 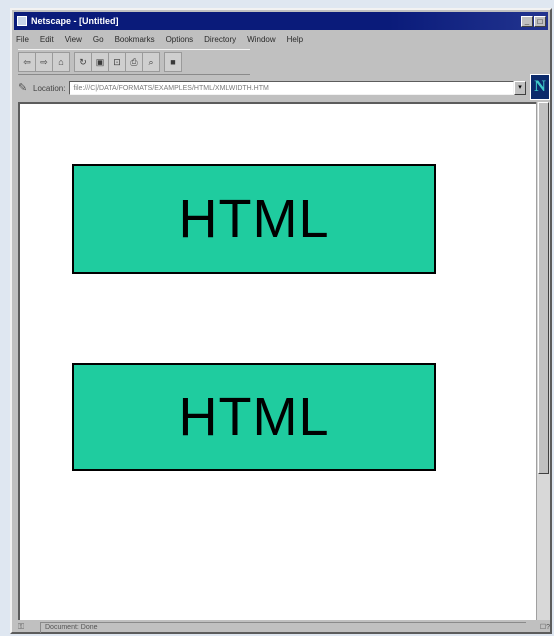 I want to click on status-mail-icon: ☐?, so click(x=538, y=627).